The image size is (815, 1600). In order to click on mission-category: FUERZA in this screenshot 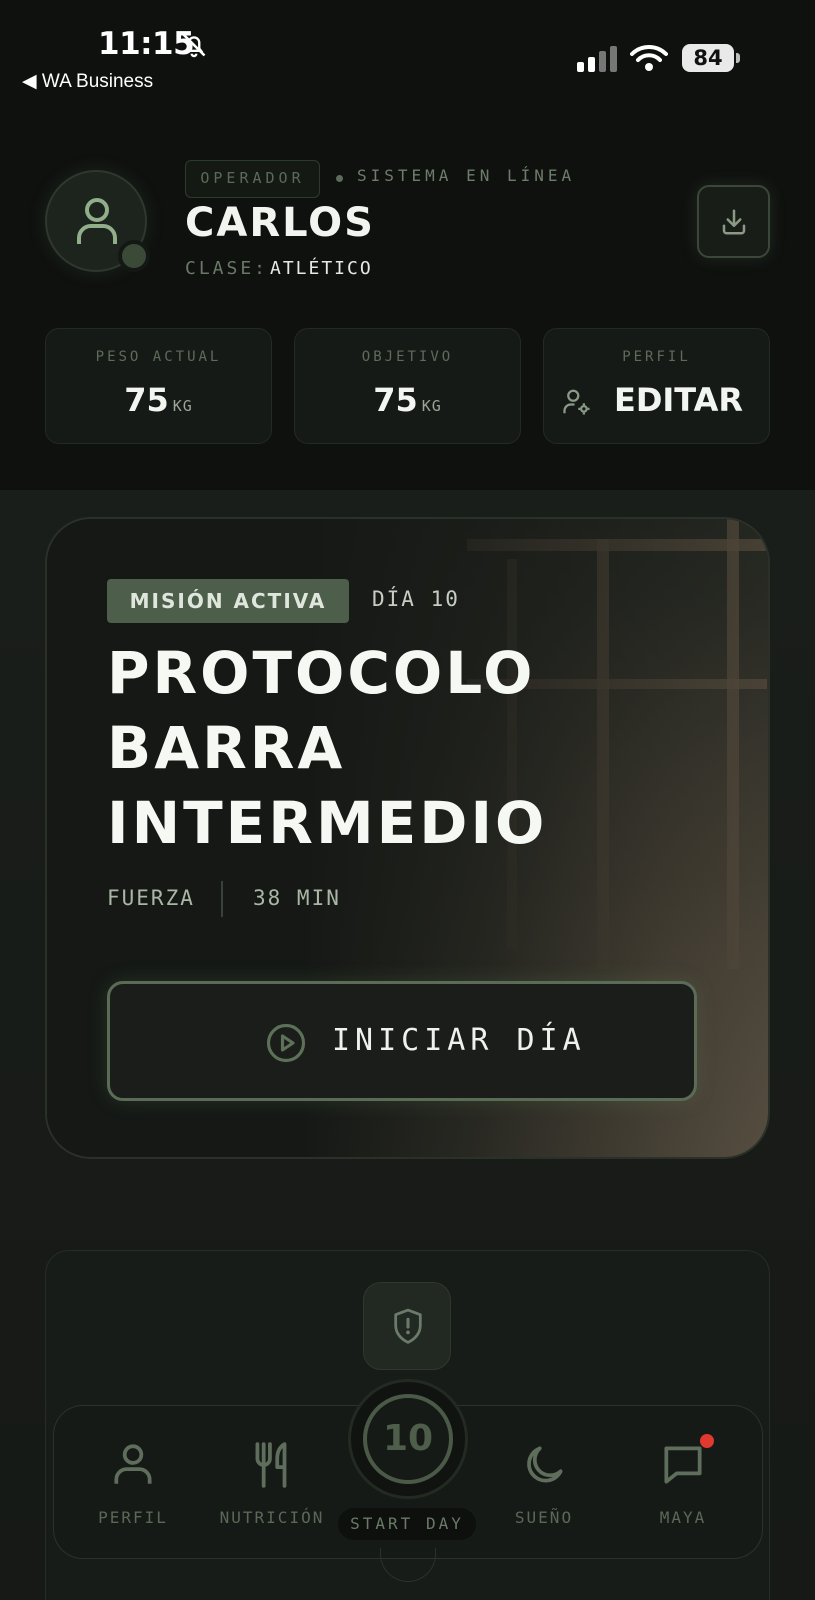, I will do `click(151, 898)`.